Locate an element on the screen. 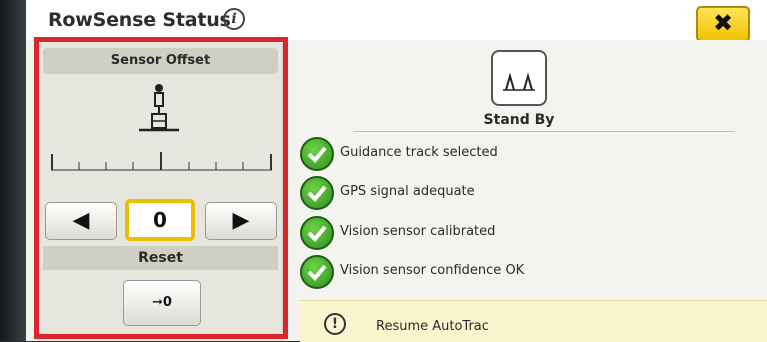 The width and height of the screenshot is (767, 342). info-icon: i is located at coordinates (234, 19).